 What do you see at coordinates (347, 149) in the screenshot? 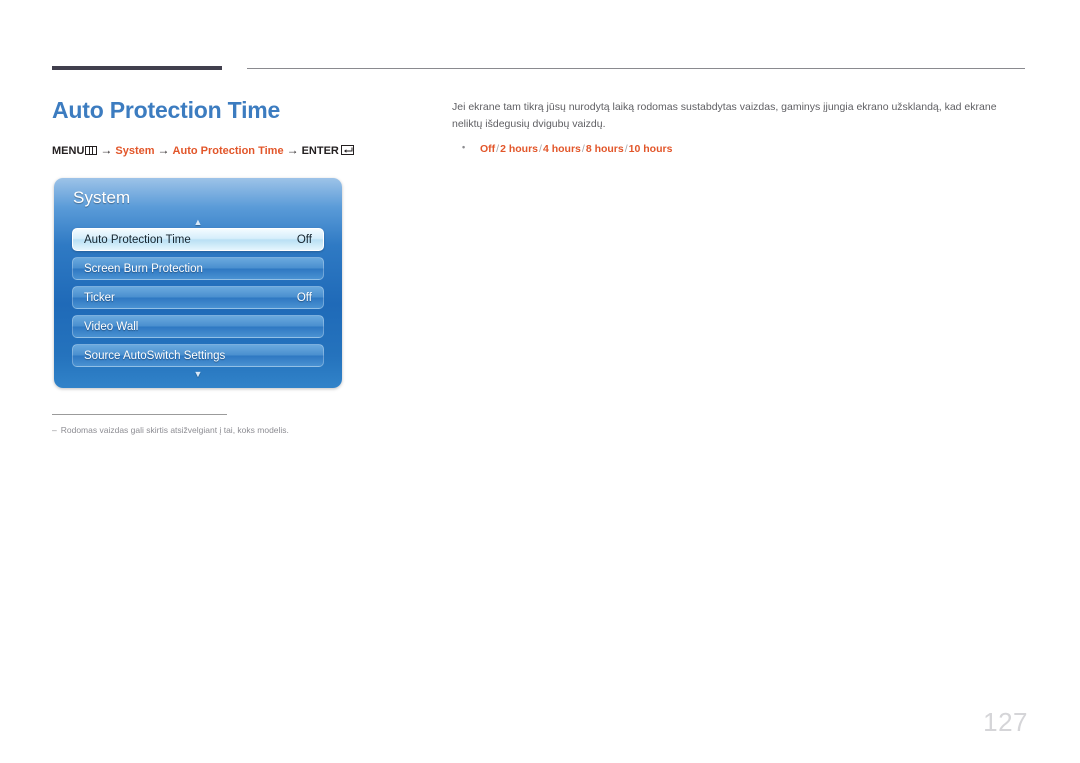
I see `enter-return-icon` at bounding box center [347, 149].